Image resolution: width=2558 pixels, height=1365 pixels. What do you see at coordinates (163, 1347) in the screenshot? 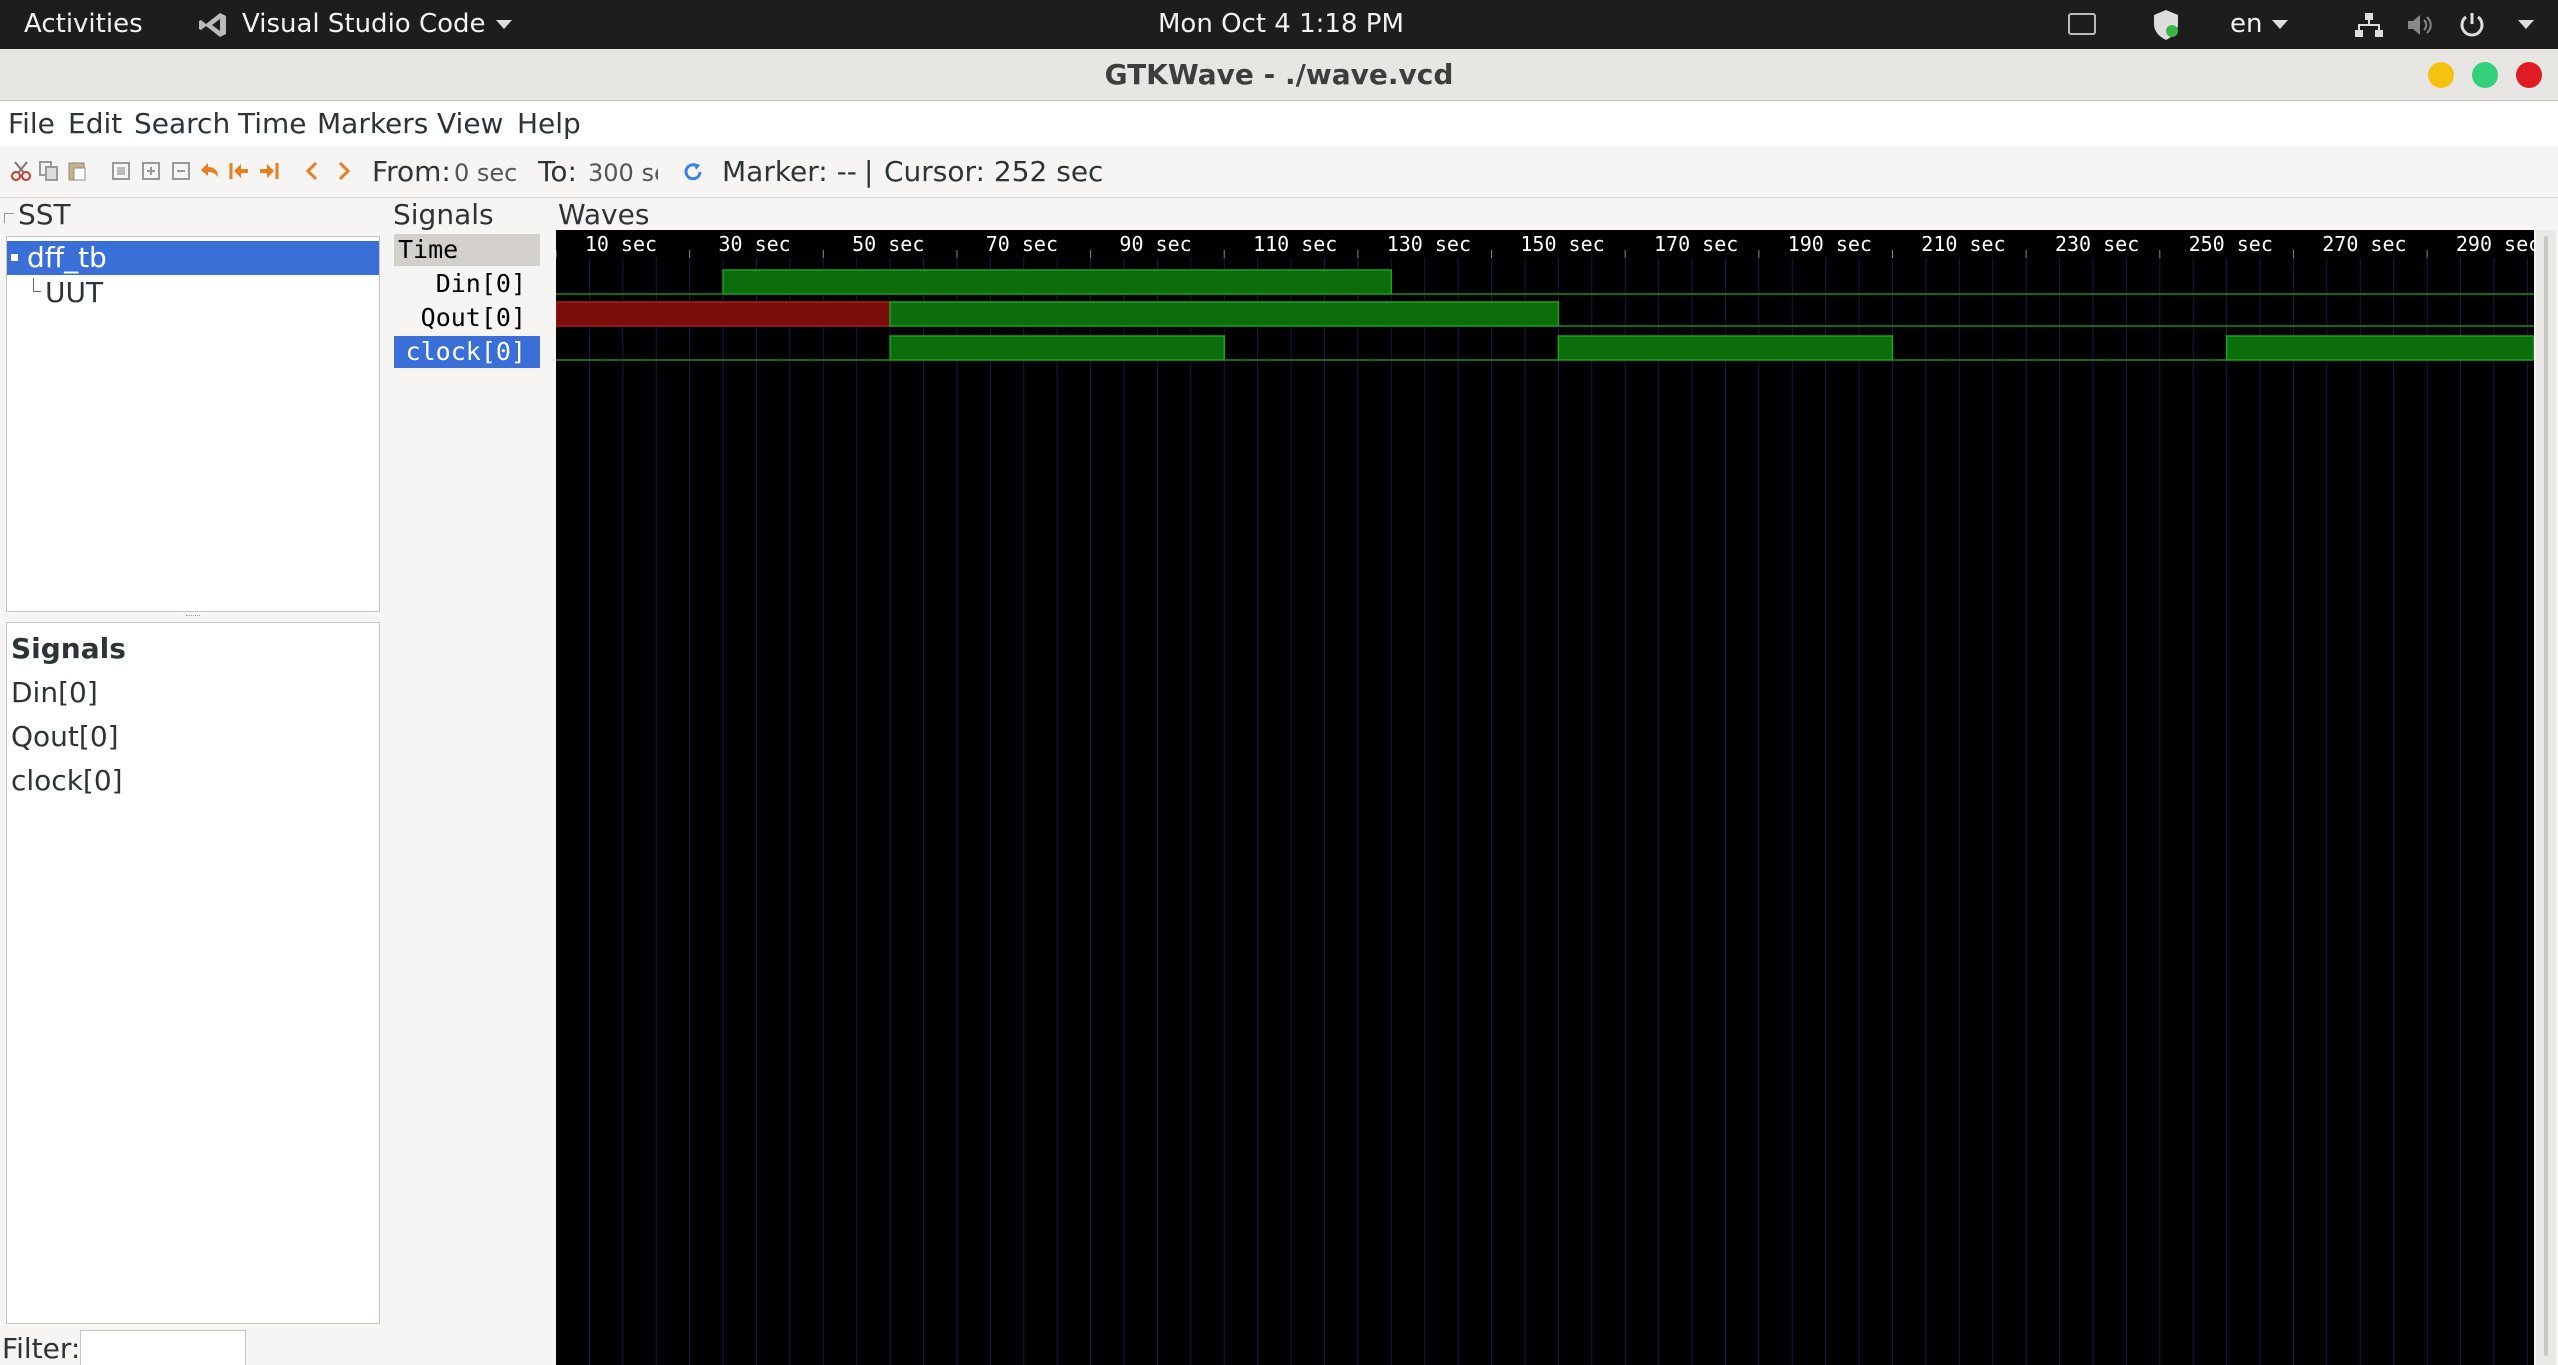
I see `filter-input` at bounding box center [163, 1347].